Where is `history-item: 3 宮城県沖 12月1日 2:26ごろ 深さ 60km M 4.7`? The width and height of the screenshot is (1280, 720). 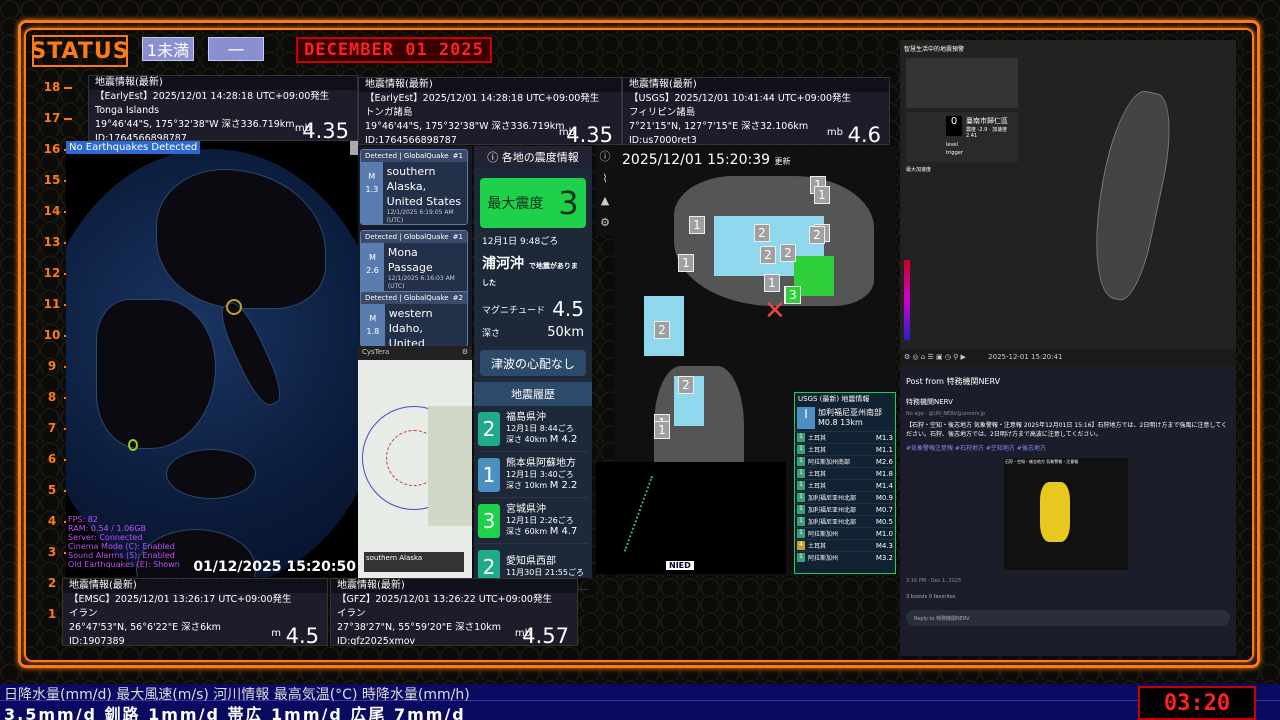 history-item: 3 宮城県沖 12月1日 2:26ごろ 深さ 60km M 4.7 is located at coordinates (533, 521).